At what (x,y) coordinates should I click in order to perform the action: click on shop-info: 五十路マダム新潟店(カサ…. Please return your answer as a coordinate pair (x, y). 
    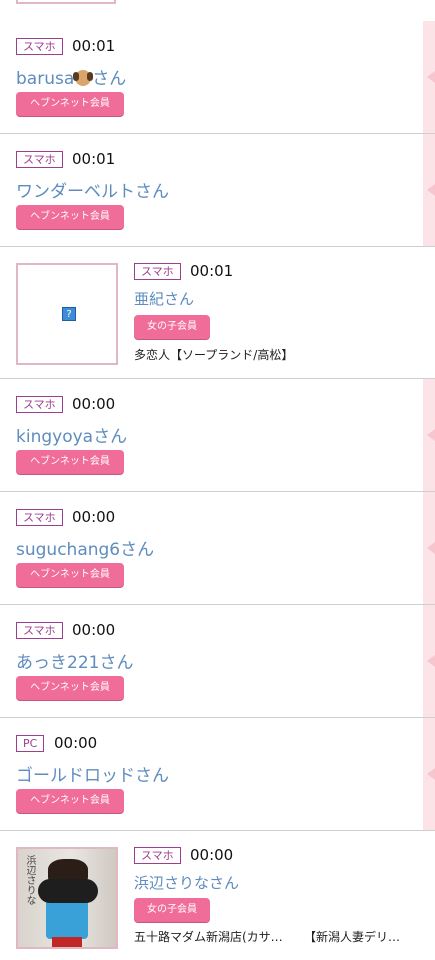
    Looking at the image, I should click on (208, 936).